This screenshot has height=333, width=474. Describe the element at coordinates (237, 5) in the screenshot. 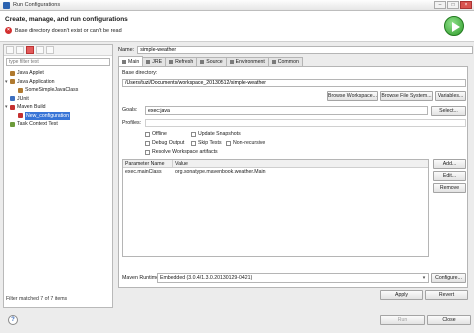

I see `title-bar: Run Configurations – □ ×` at that location.